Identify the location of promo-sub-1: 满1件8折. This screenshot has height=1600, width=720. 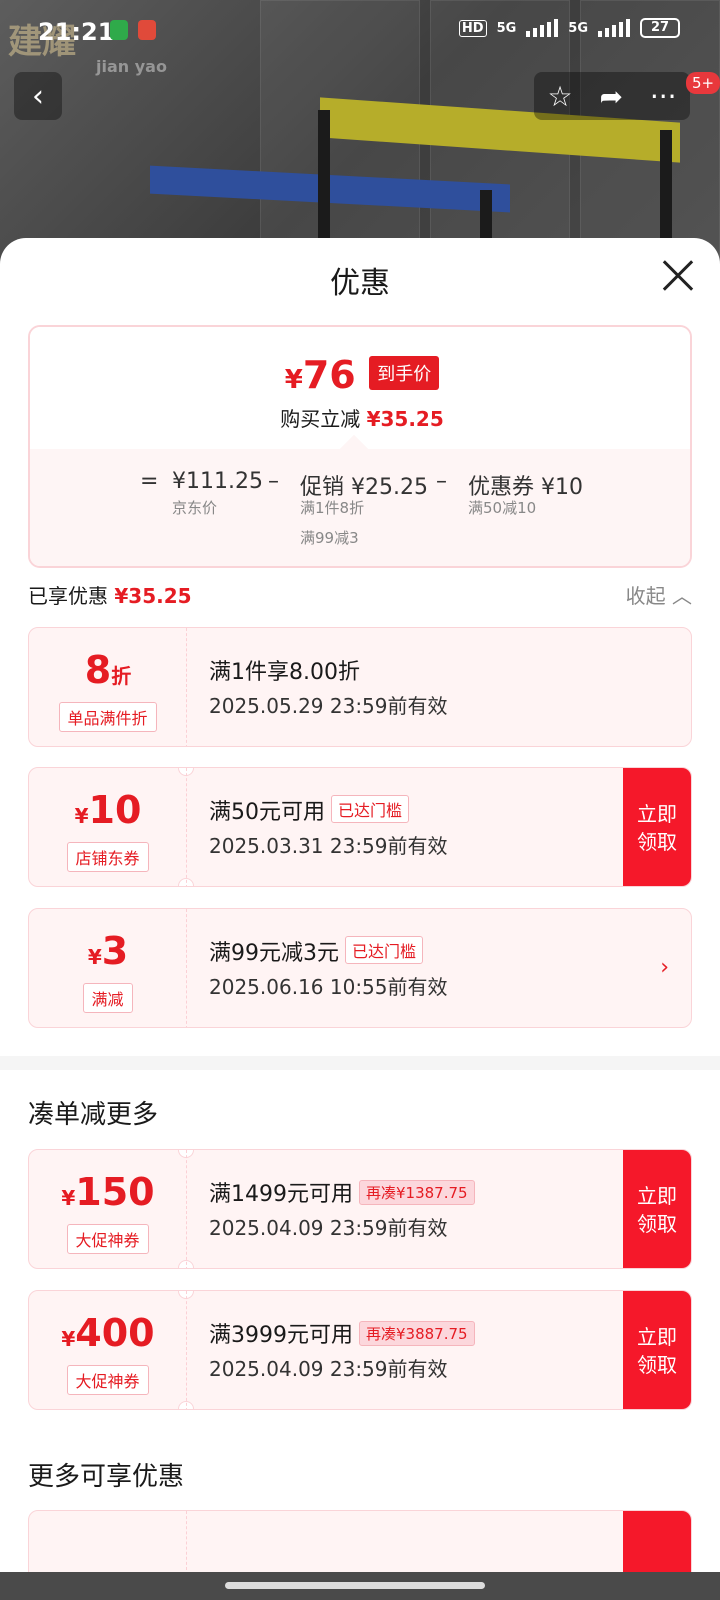
(332, 508).